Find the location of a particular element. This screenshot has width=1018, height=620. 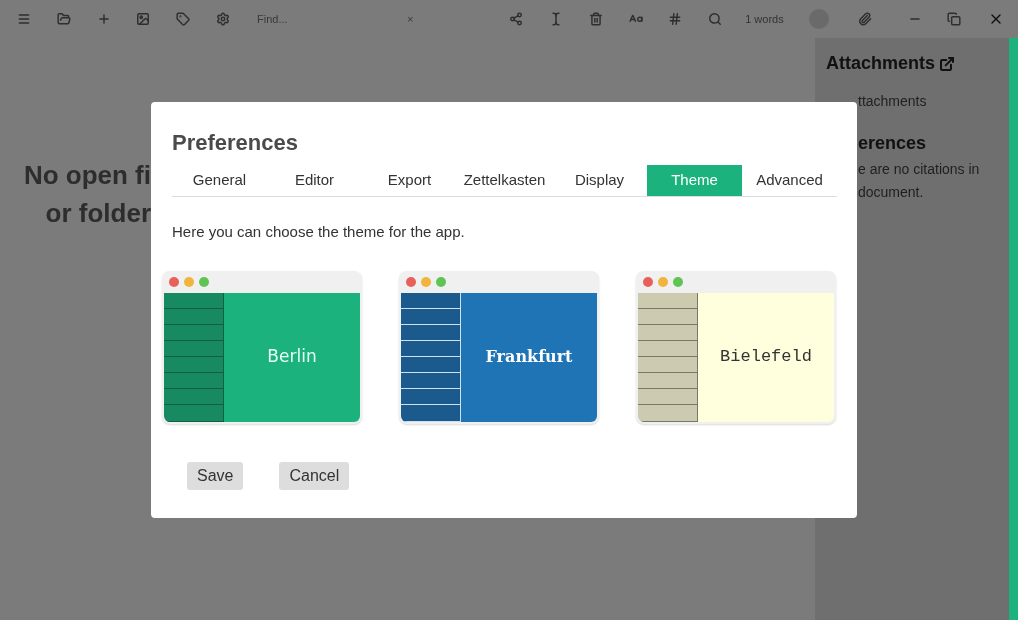

cancel-button: Cancel is located at coordinates (314, 475).